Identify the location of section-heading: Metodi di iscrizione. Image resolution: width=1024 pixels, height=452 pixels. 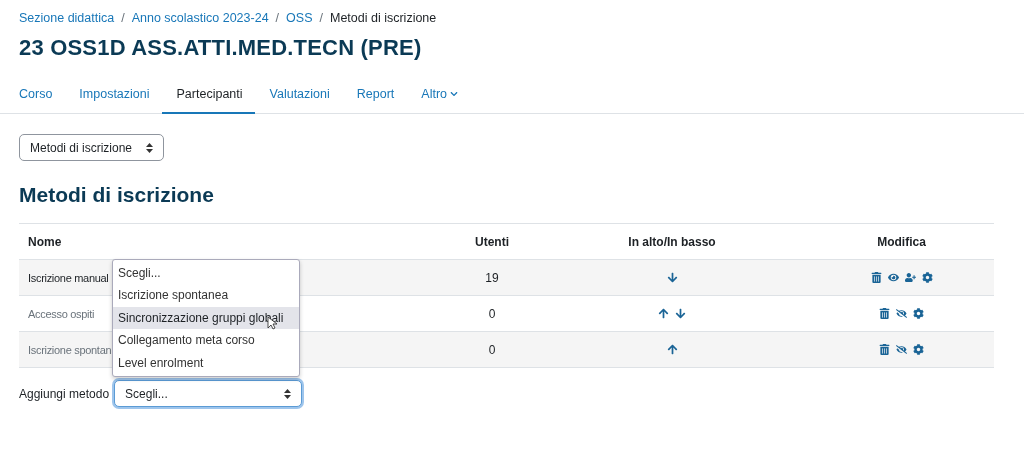
(117, 195).